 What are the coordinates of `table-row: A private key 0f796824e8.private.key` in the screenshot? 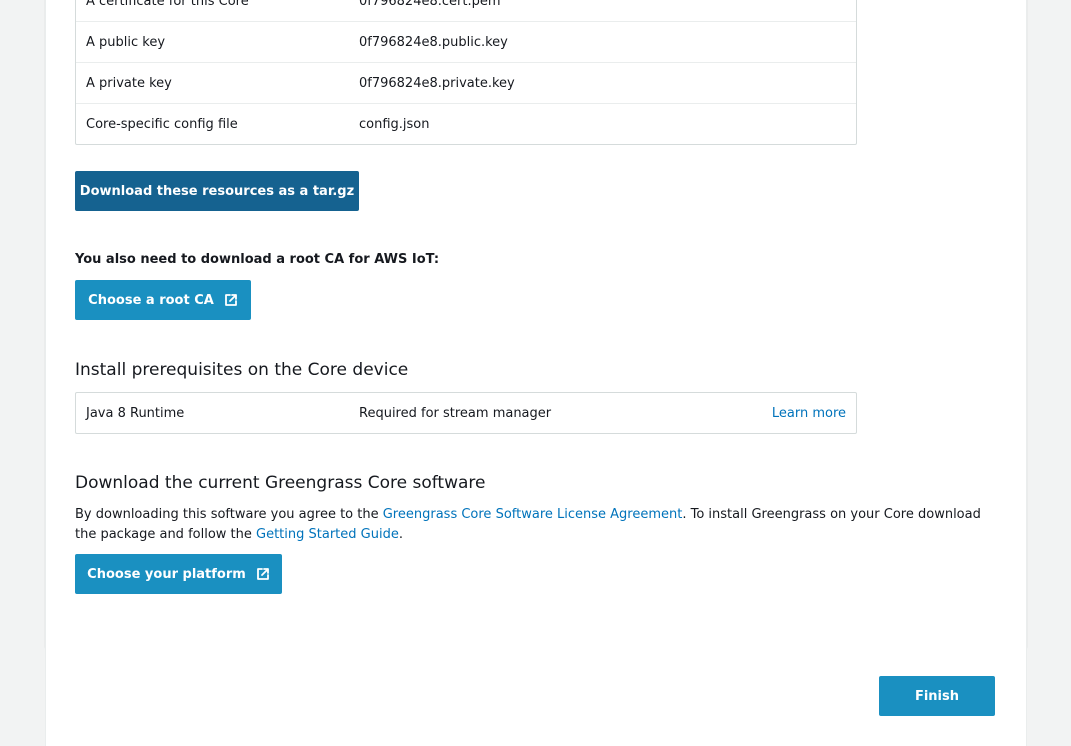 It's located at (466, 82).